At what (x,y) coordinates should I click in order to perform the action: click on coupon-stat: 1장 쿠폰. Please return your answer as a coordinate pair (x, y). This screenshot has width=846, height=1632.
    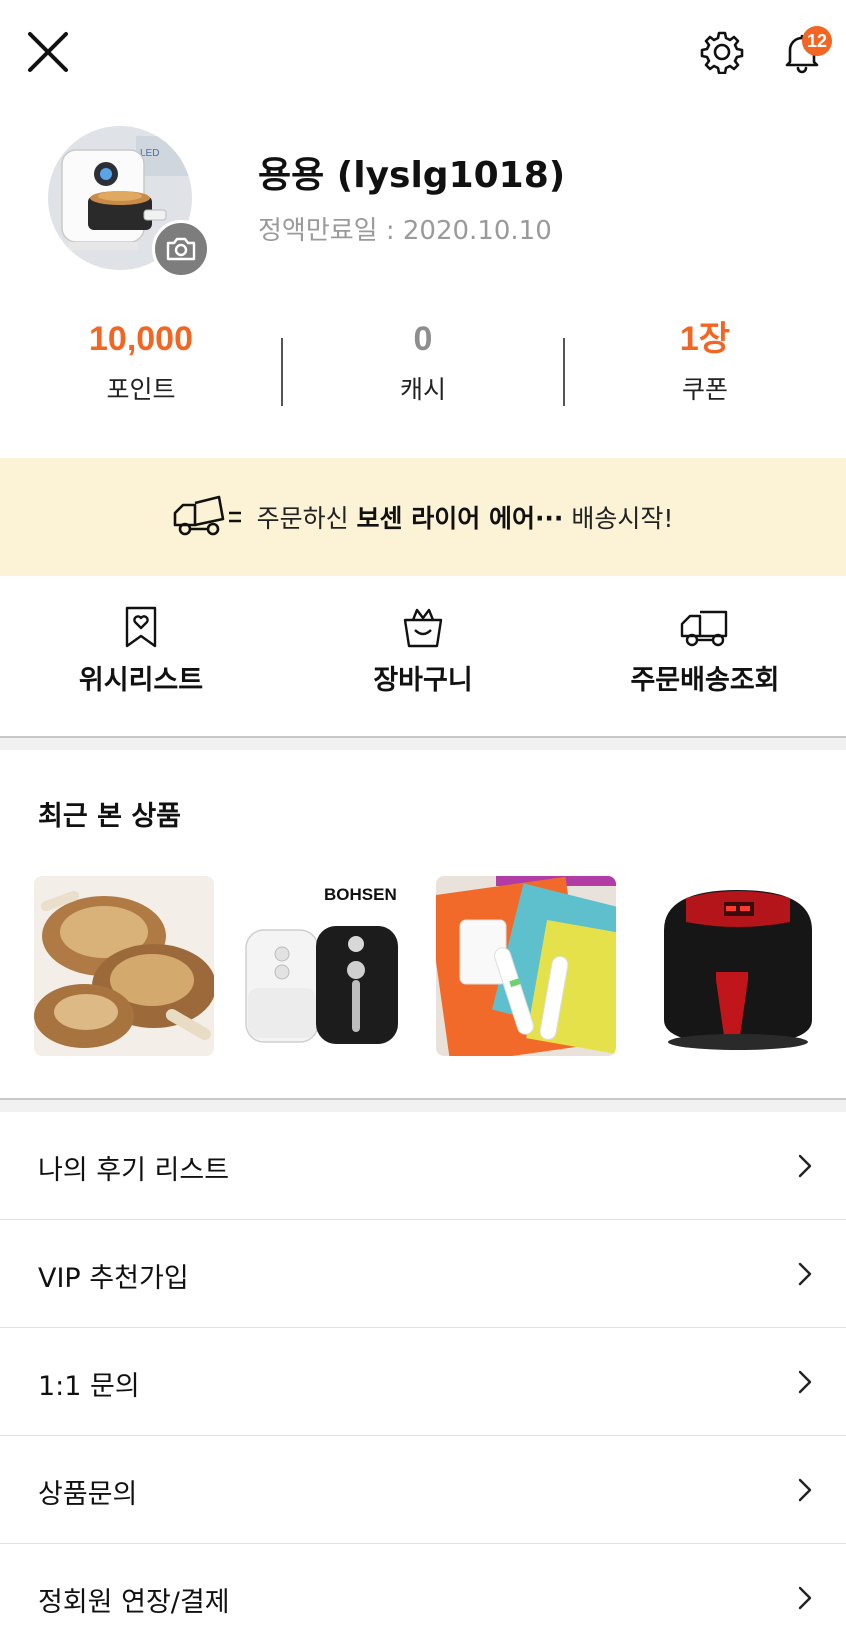
    Looking at the image, I should click on (705, 373).